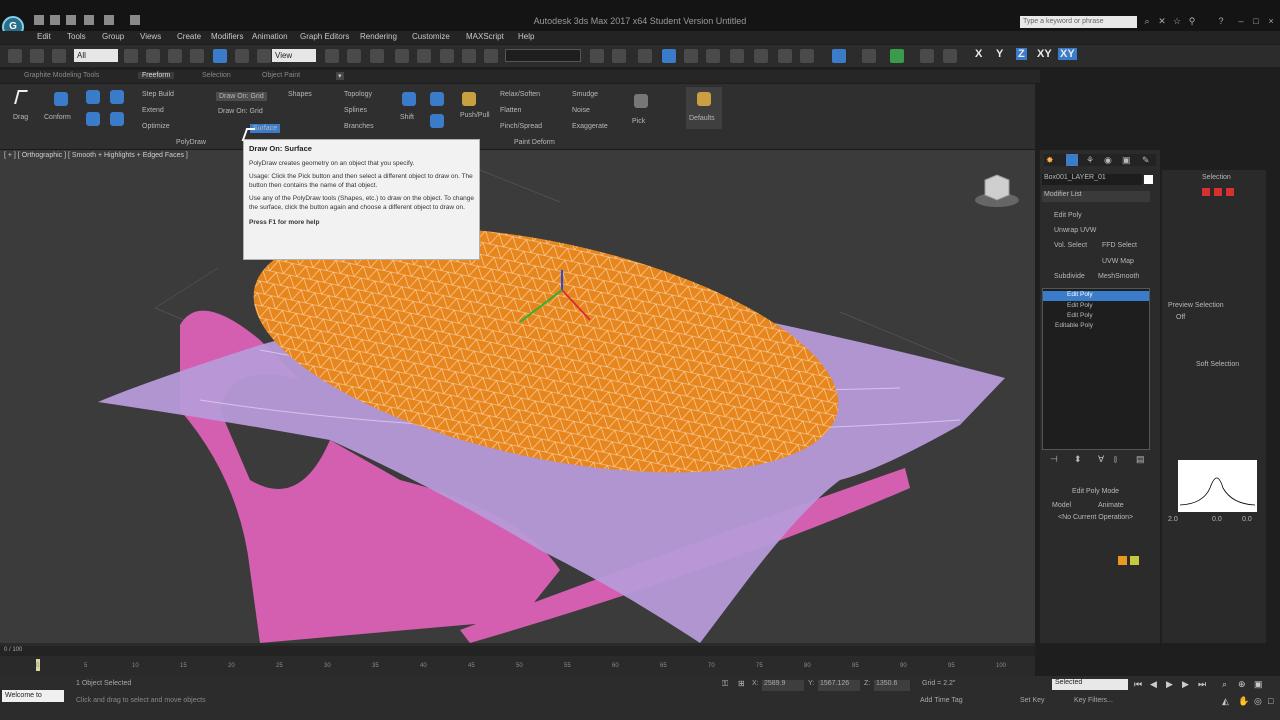  Describe the element at coordinates (1044, 54) in the screenshot. I see `axis-xy-button: XY` at that location.